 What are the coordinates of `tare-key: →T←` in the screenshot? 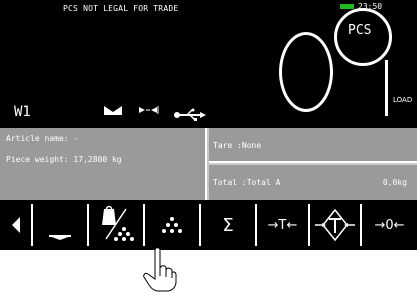 It's located at (281, 225).